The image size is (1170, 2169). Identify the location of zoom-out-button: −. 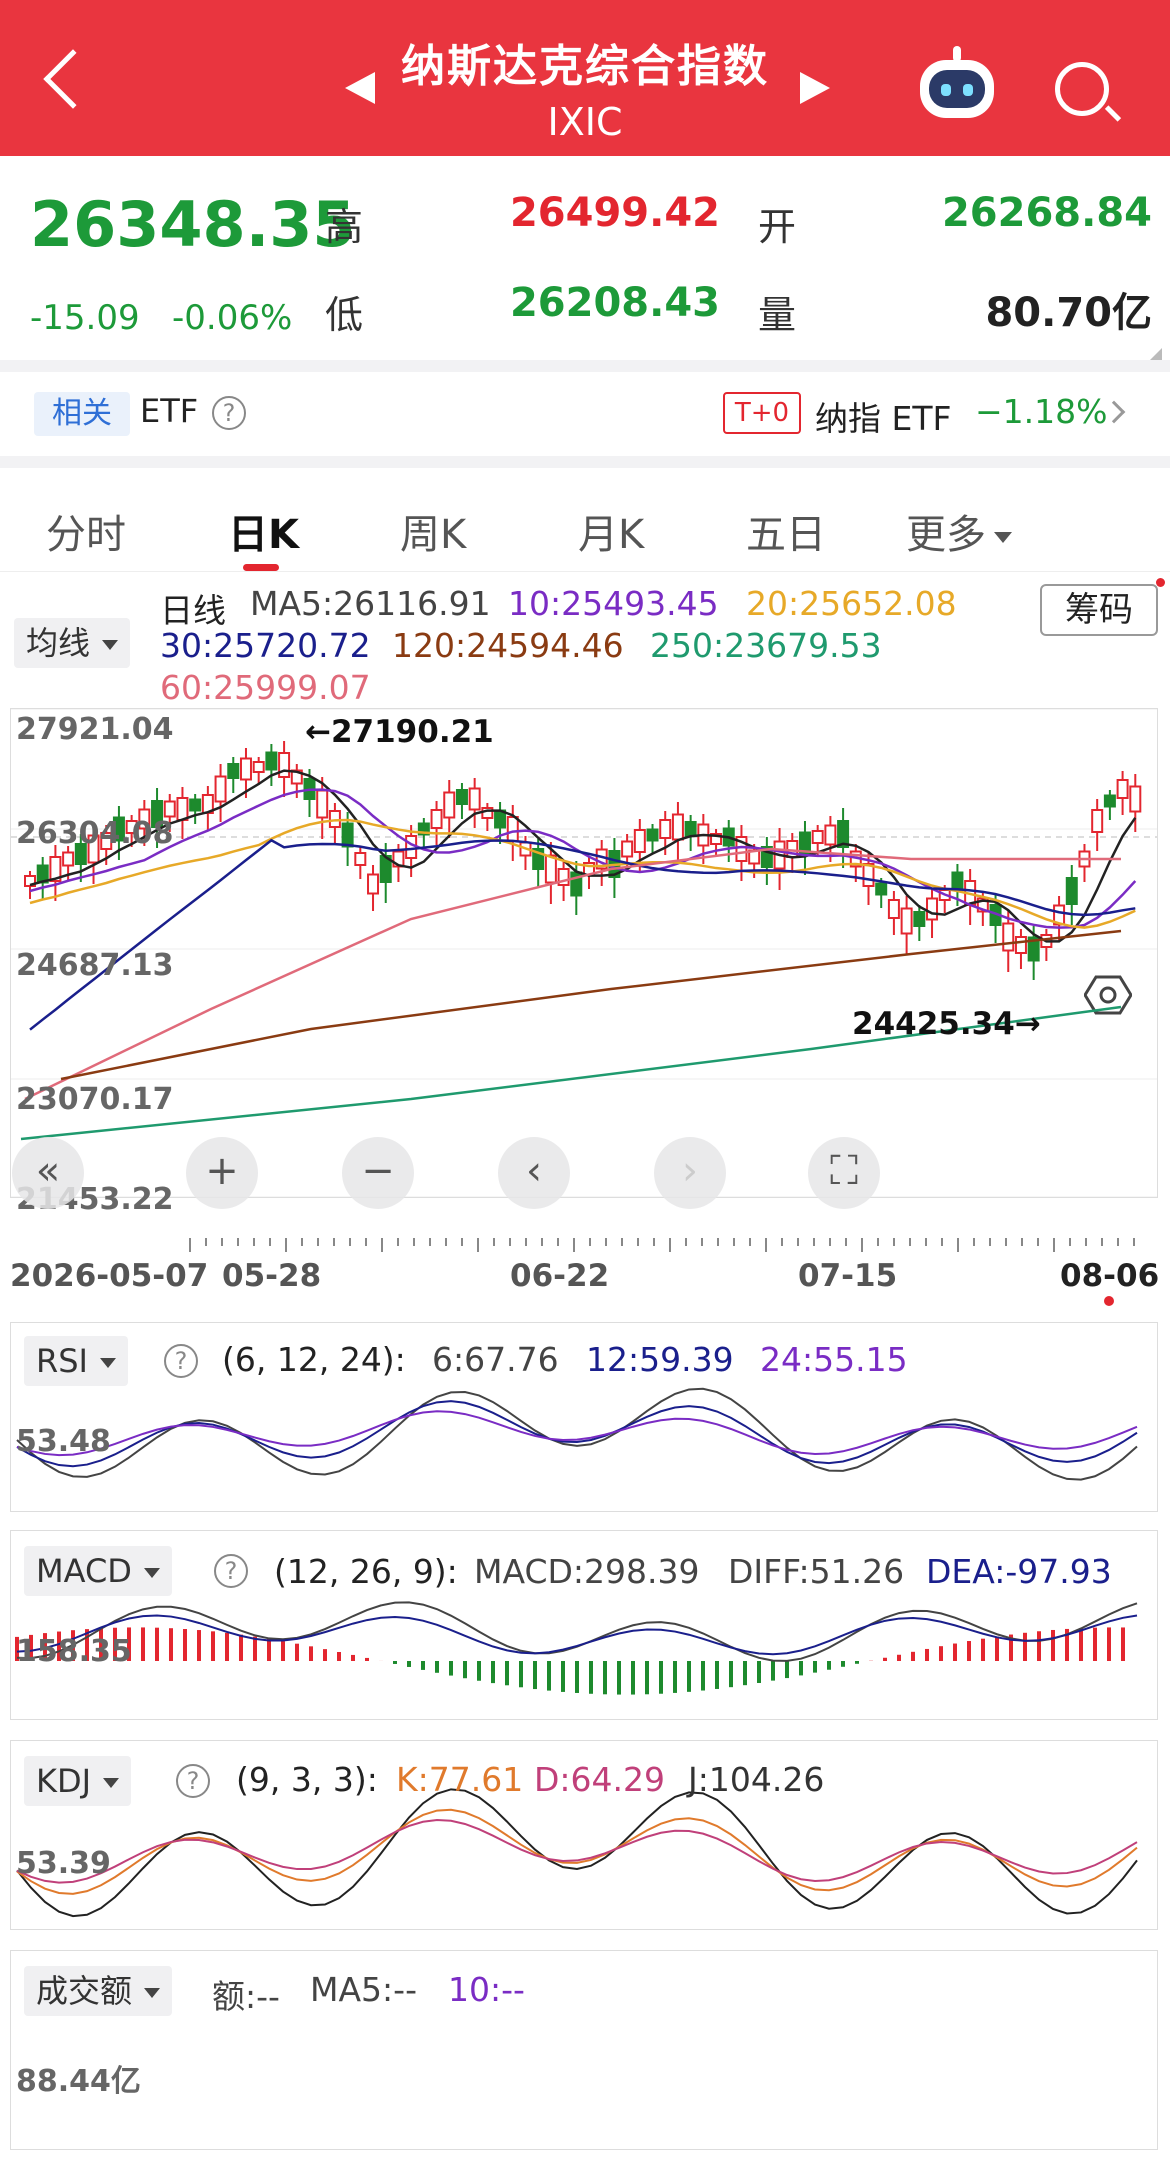
(378, 1173).